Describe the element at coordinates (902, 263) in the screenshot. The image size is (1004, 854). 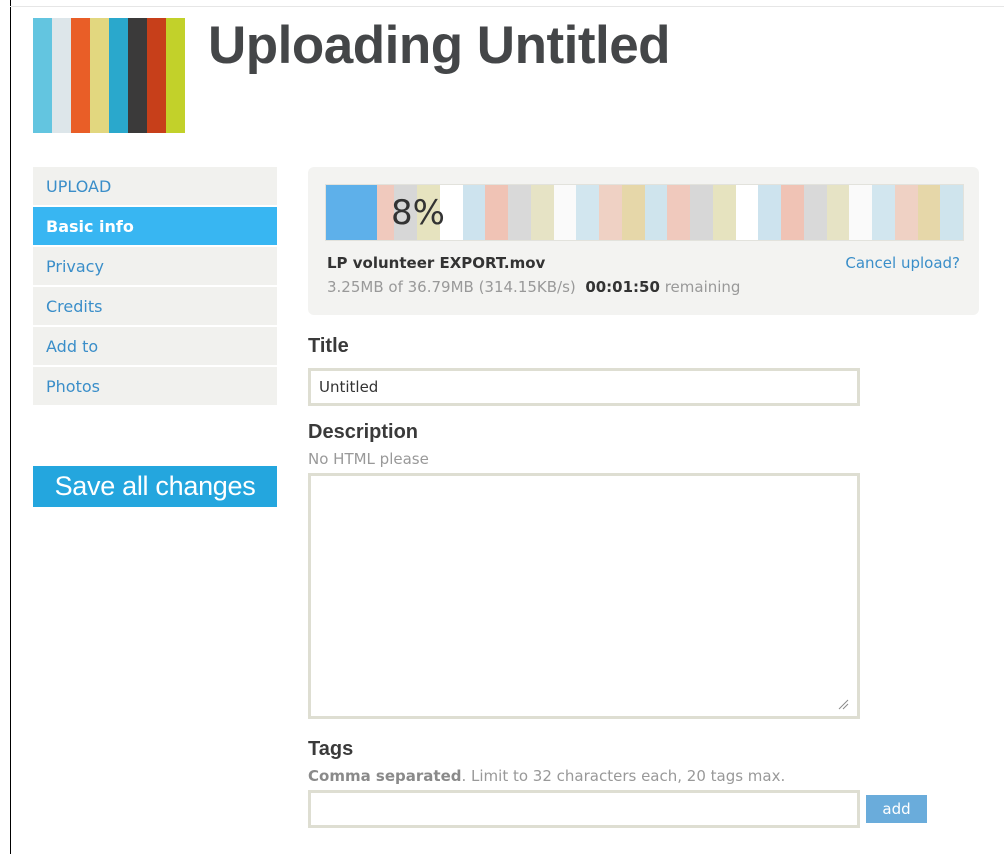
I see `cancel-upload-link: Cancel upload?` at that location.